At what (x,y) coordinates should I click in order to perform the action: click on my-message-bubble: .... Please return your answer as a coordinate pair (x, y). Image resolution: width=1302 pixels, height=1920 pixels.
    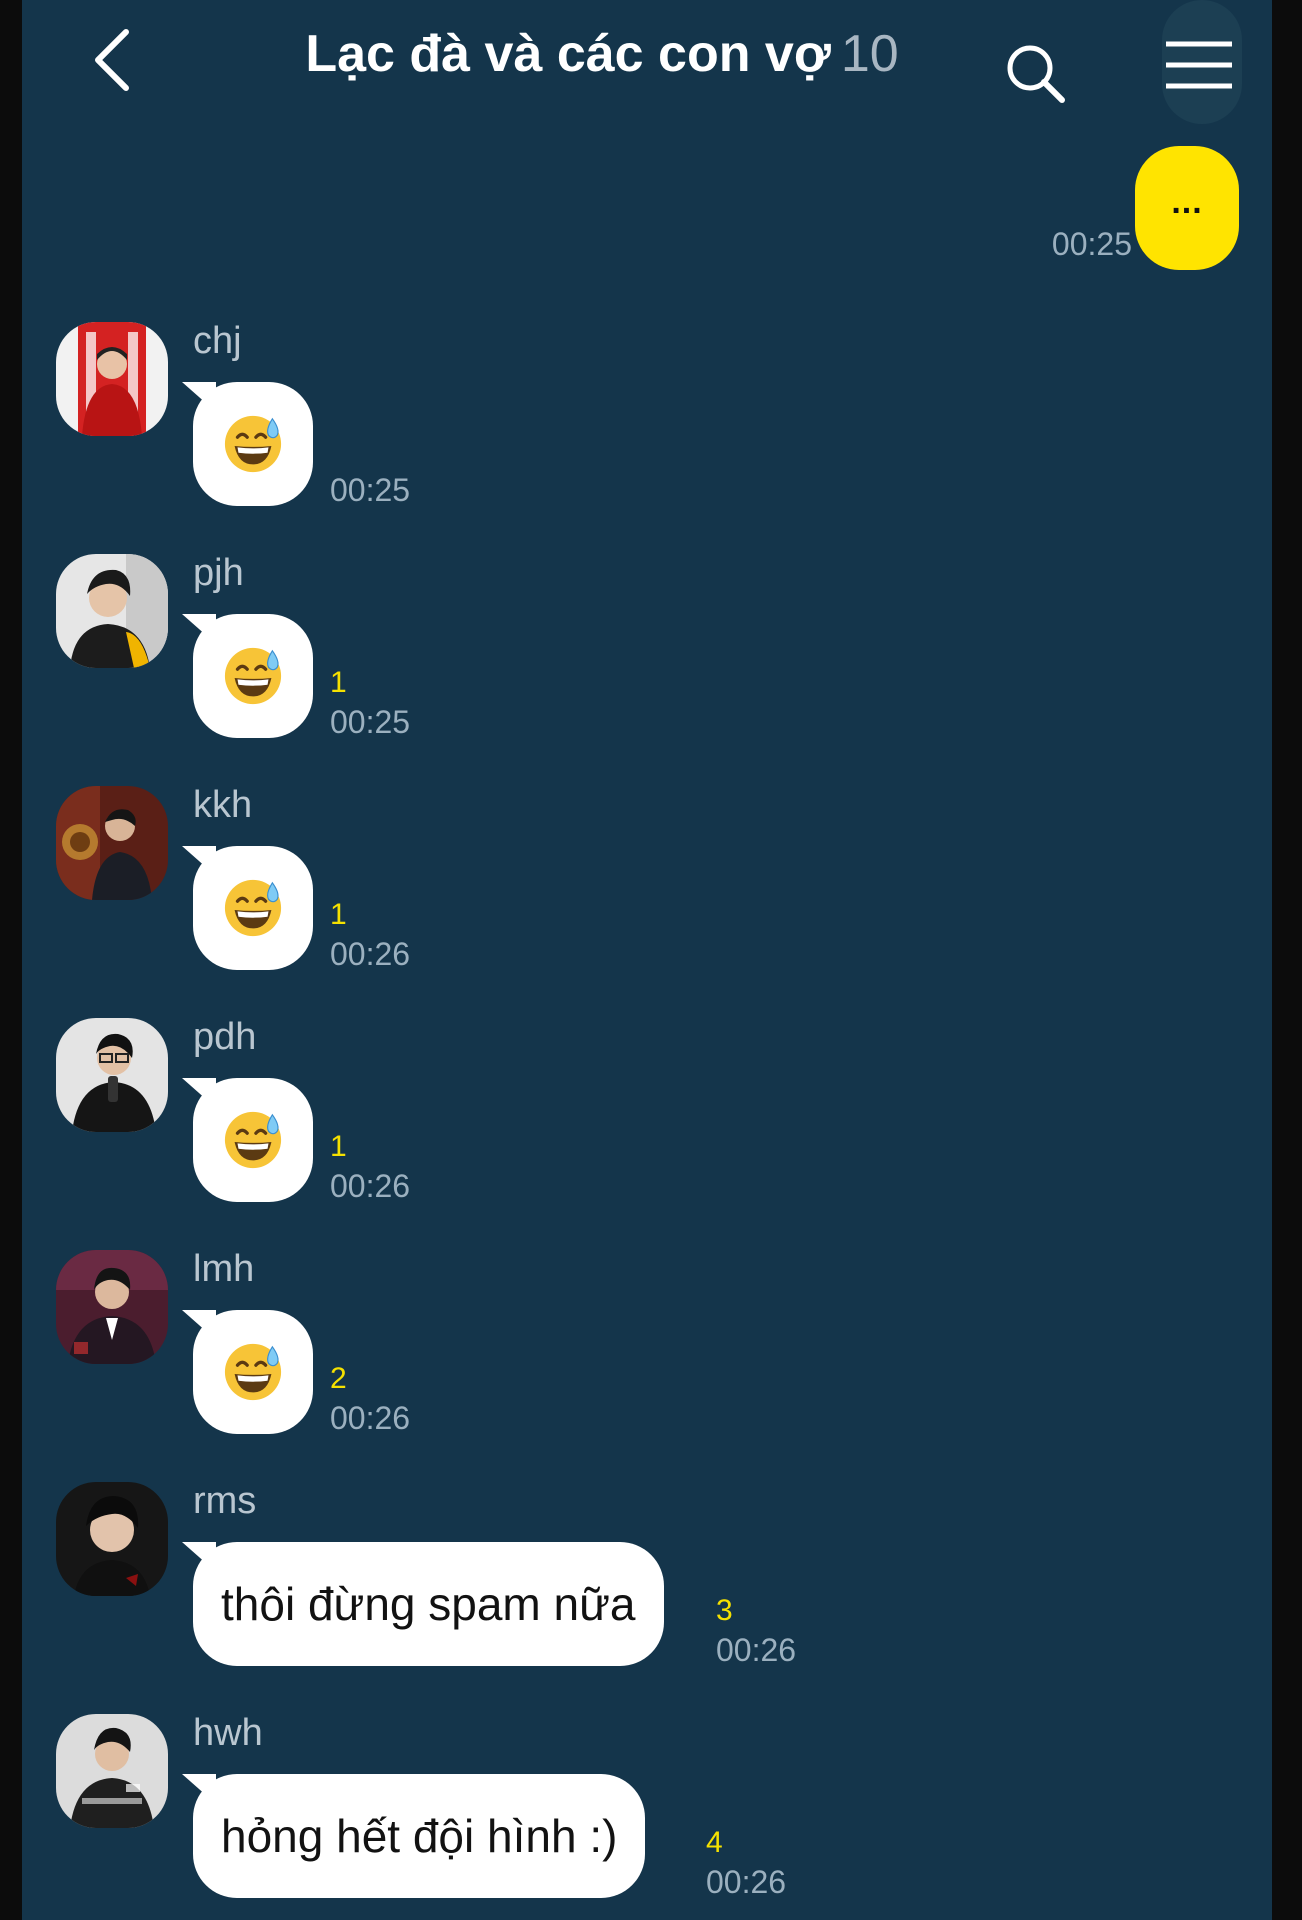
    Looking at the image, I should click on (1187, 208).